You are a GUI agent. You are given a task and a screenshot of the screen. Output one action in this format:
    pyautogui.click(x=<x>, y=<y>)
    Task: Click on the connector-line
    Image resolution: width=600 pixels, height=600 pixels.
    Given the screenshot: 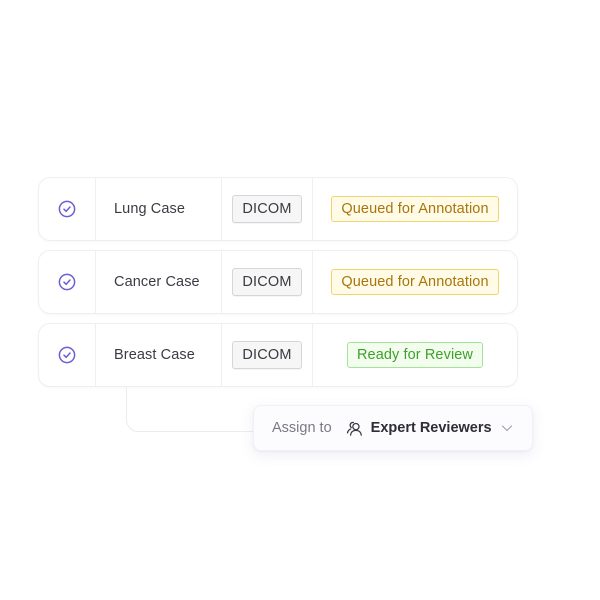 What is the action you would take?
    pyautogui.click(x=196, y=409)
    